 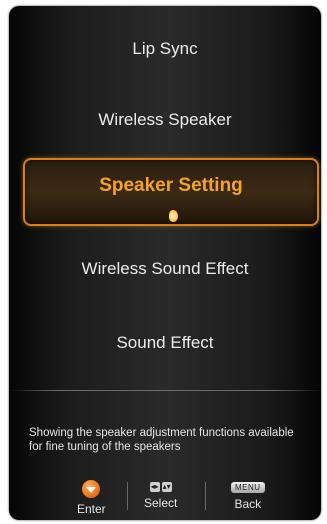 I want to click on enter-control: Enter, so click(x=91, y=496).